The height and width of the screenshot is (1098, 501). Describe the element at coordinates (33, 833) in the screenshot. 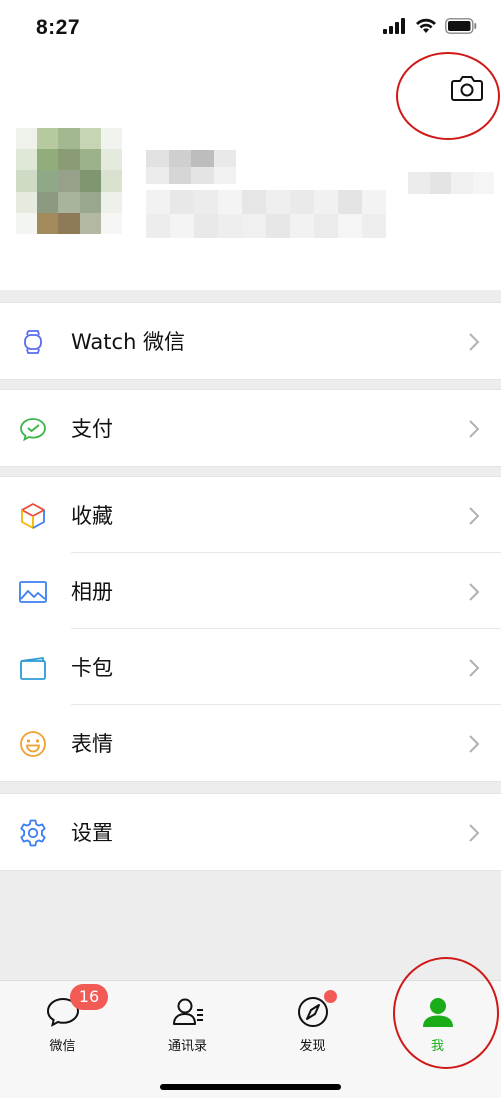

I see `gear-icon` at that location.